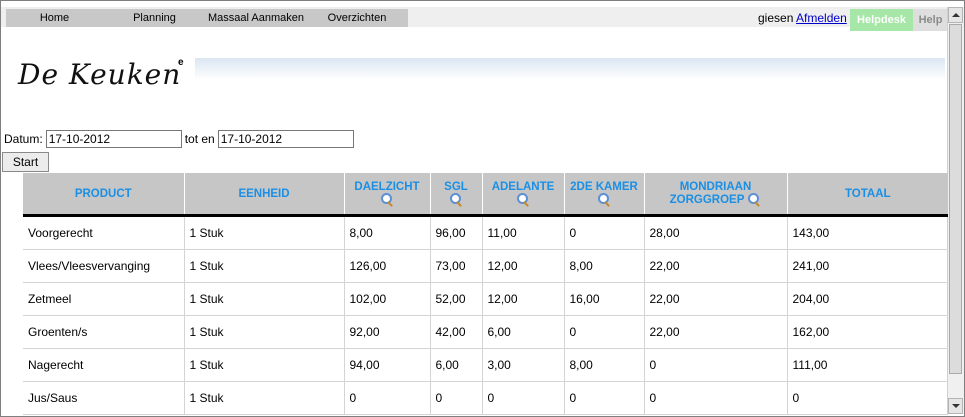  I want to click on table-row: Jus/Saus 1 Stuk 0 0 0 0 0 0, so click(485, 398).